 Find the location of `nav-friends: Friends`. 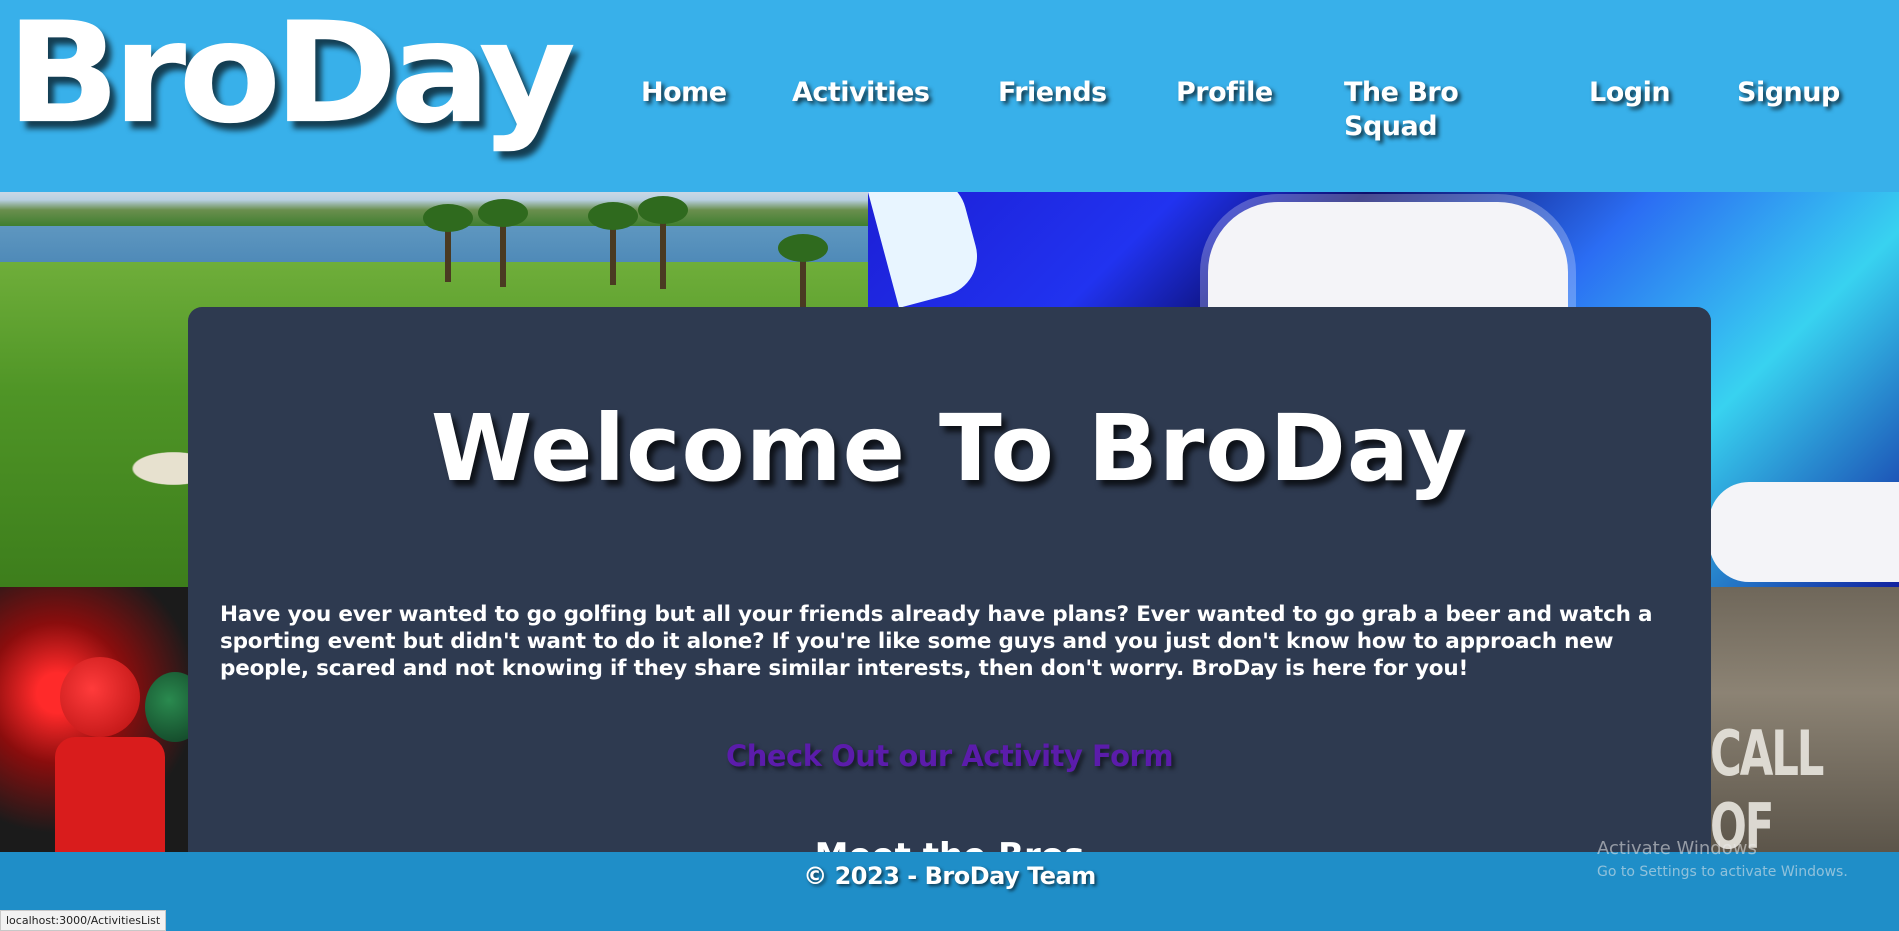

nav-friends: Friends is located at coordinates (1052, 93).